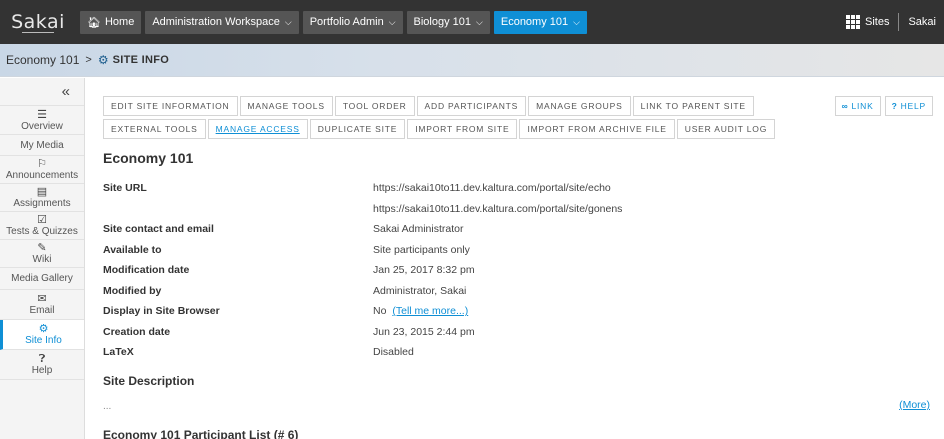  What do you see at coordinates (118, 352) in the screenshot?
I see `info-label: LaTeX` at bounding box center [118, 352].